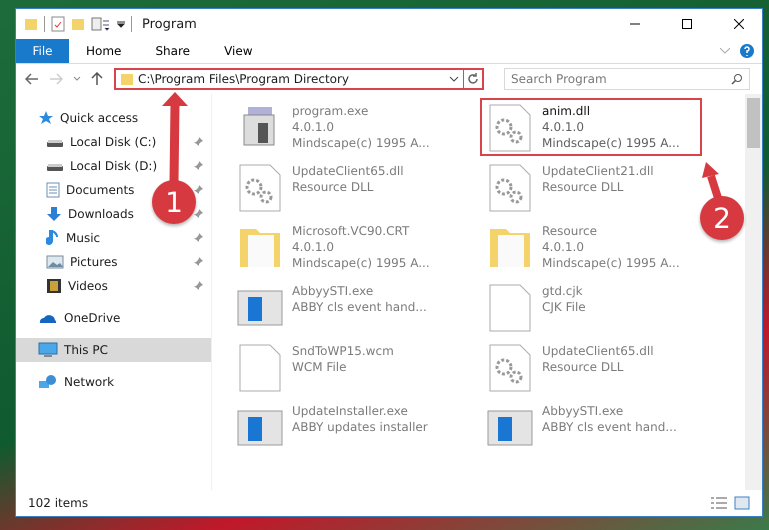  I want to click on nav-item: Music, so click(60, 238).